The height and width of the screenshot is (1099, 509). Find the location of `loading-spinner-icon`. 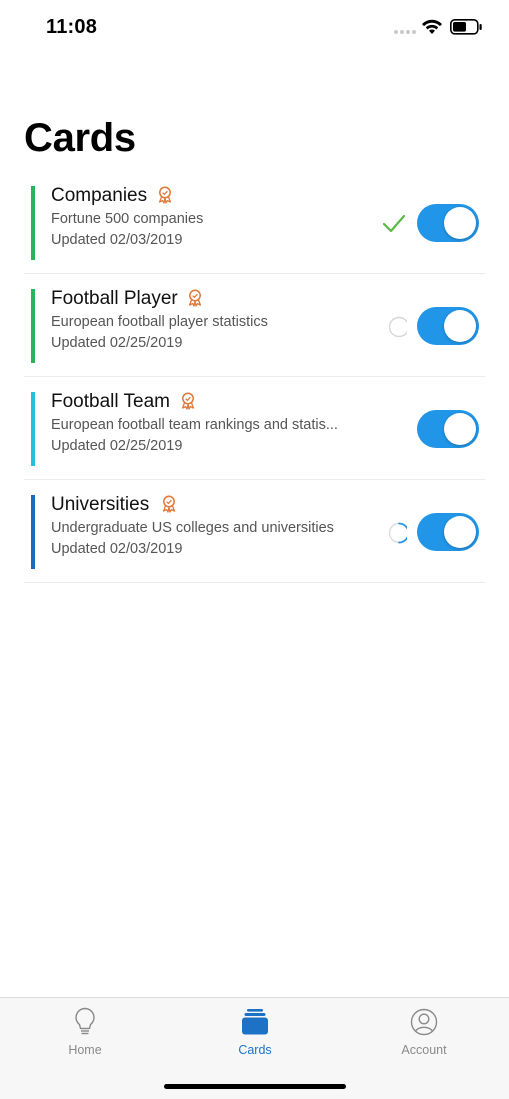

loading-spinner-icon is located at coordinates (397, 533).